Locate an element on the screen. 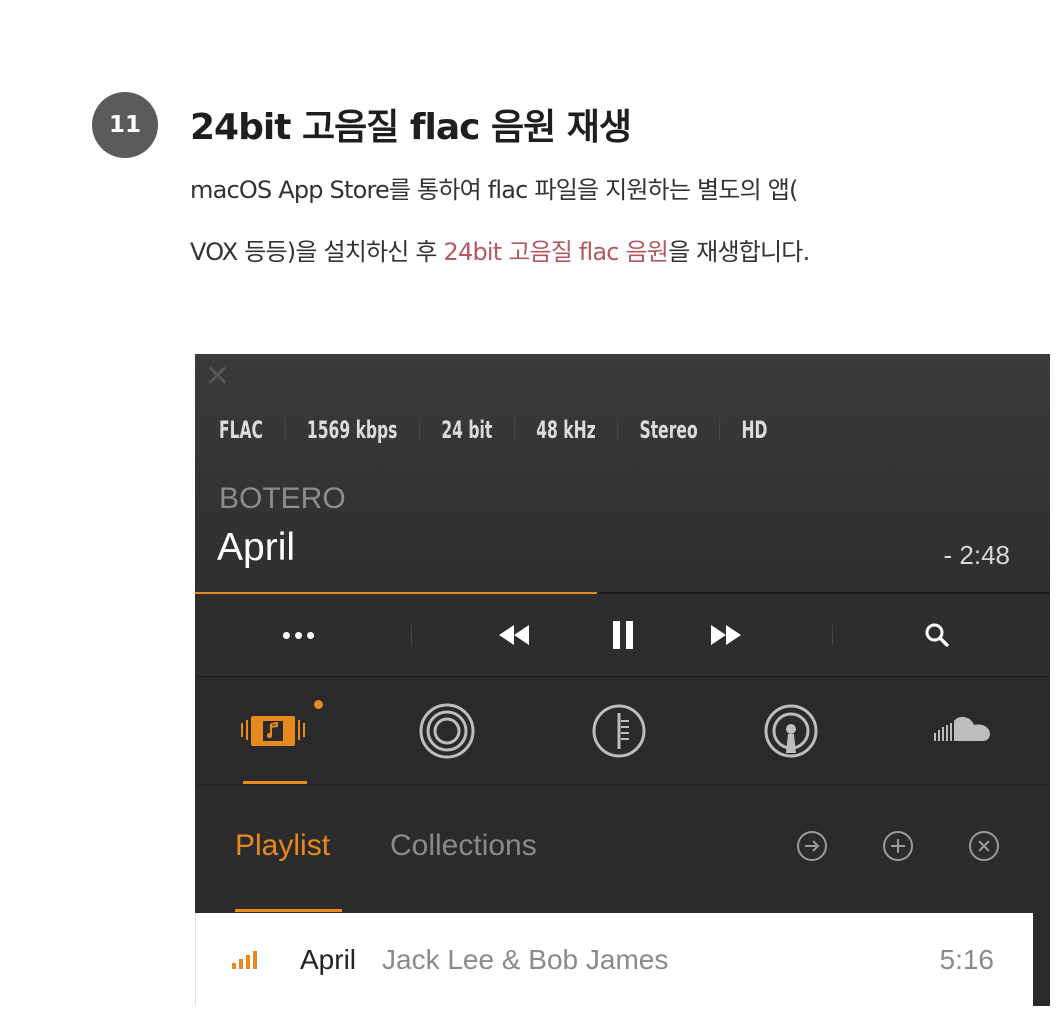 The image size is (1060, 1020). new-content-dot is located at coordinates (318, 704).